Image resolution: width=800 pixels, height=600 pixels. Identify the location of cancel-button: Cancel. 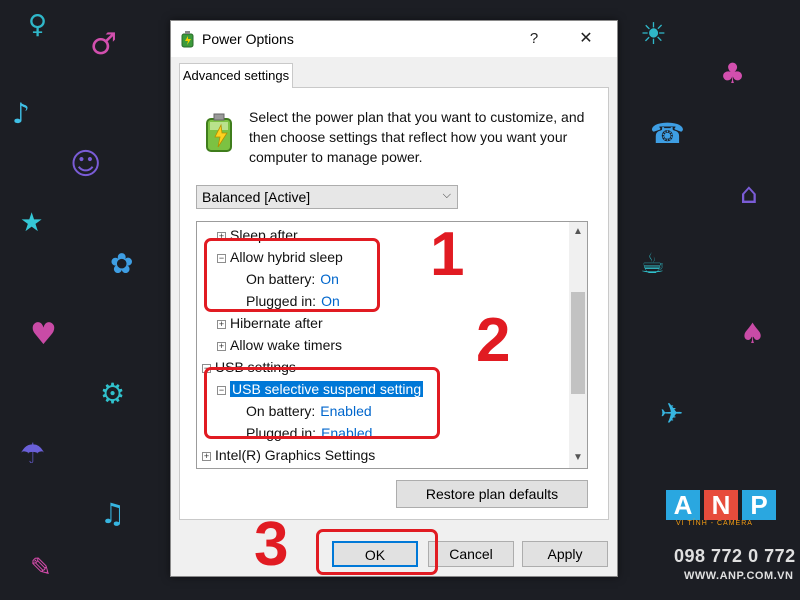
(471, 554).